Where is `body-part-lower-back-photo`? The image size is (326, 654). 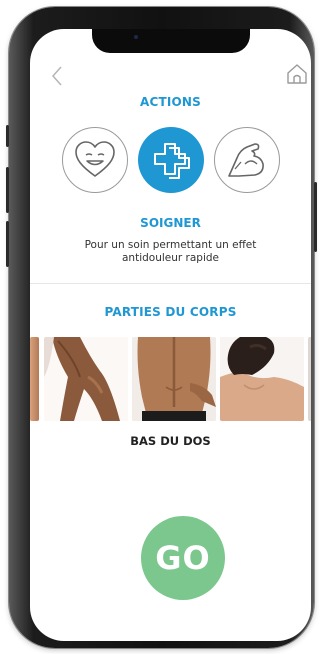
body-part-lower-back-photo is located at coordinates (174, 379).